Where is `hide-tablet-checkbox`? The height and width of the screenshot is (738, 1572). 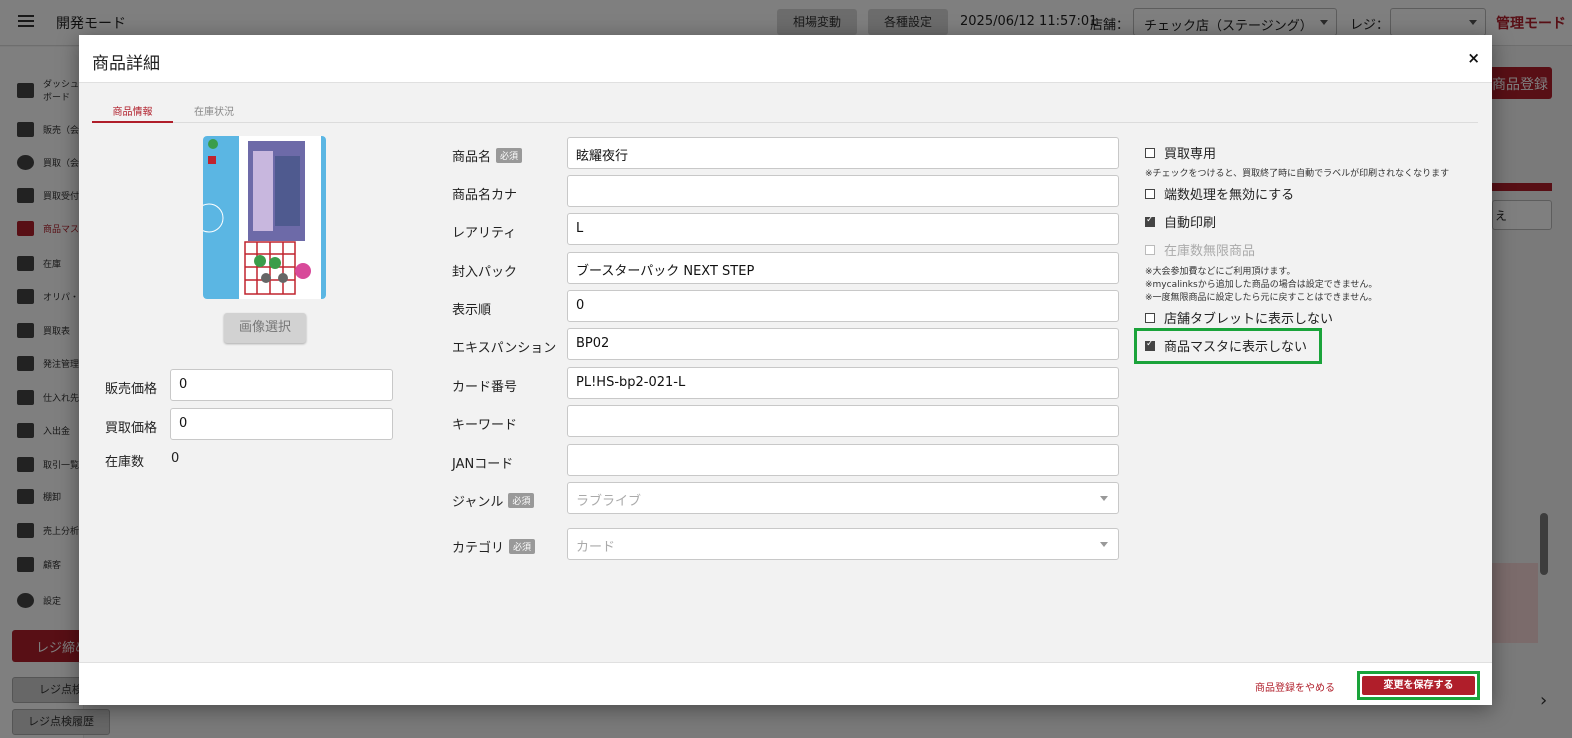
hide-tablet-checkbox is located at coordinates (1150, 317).